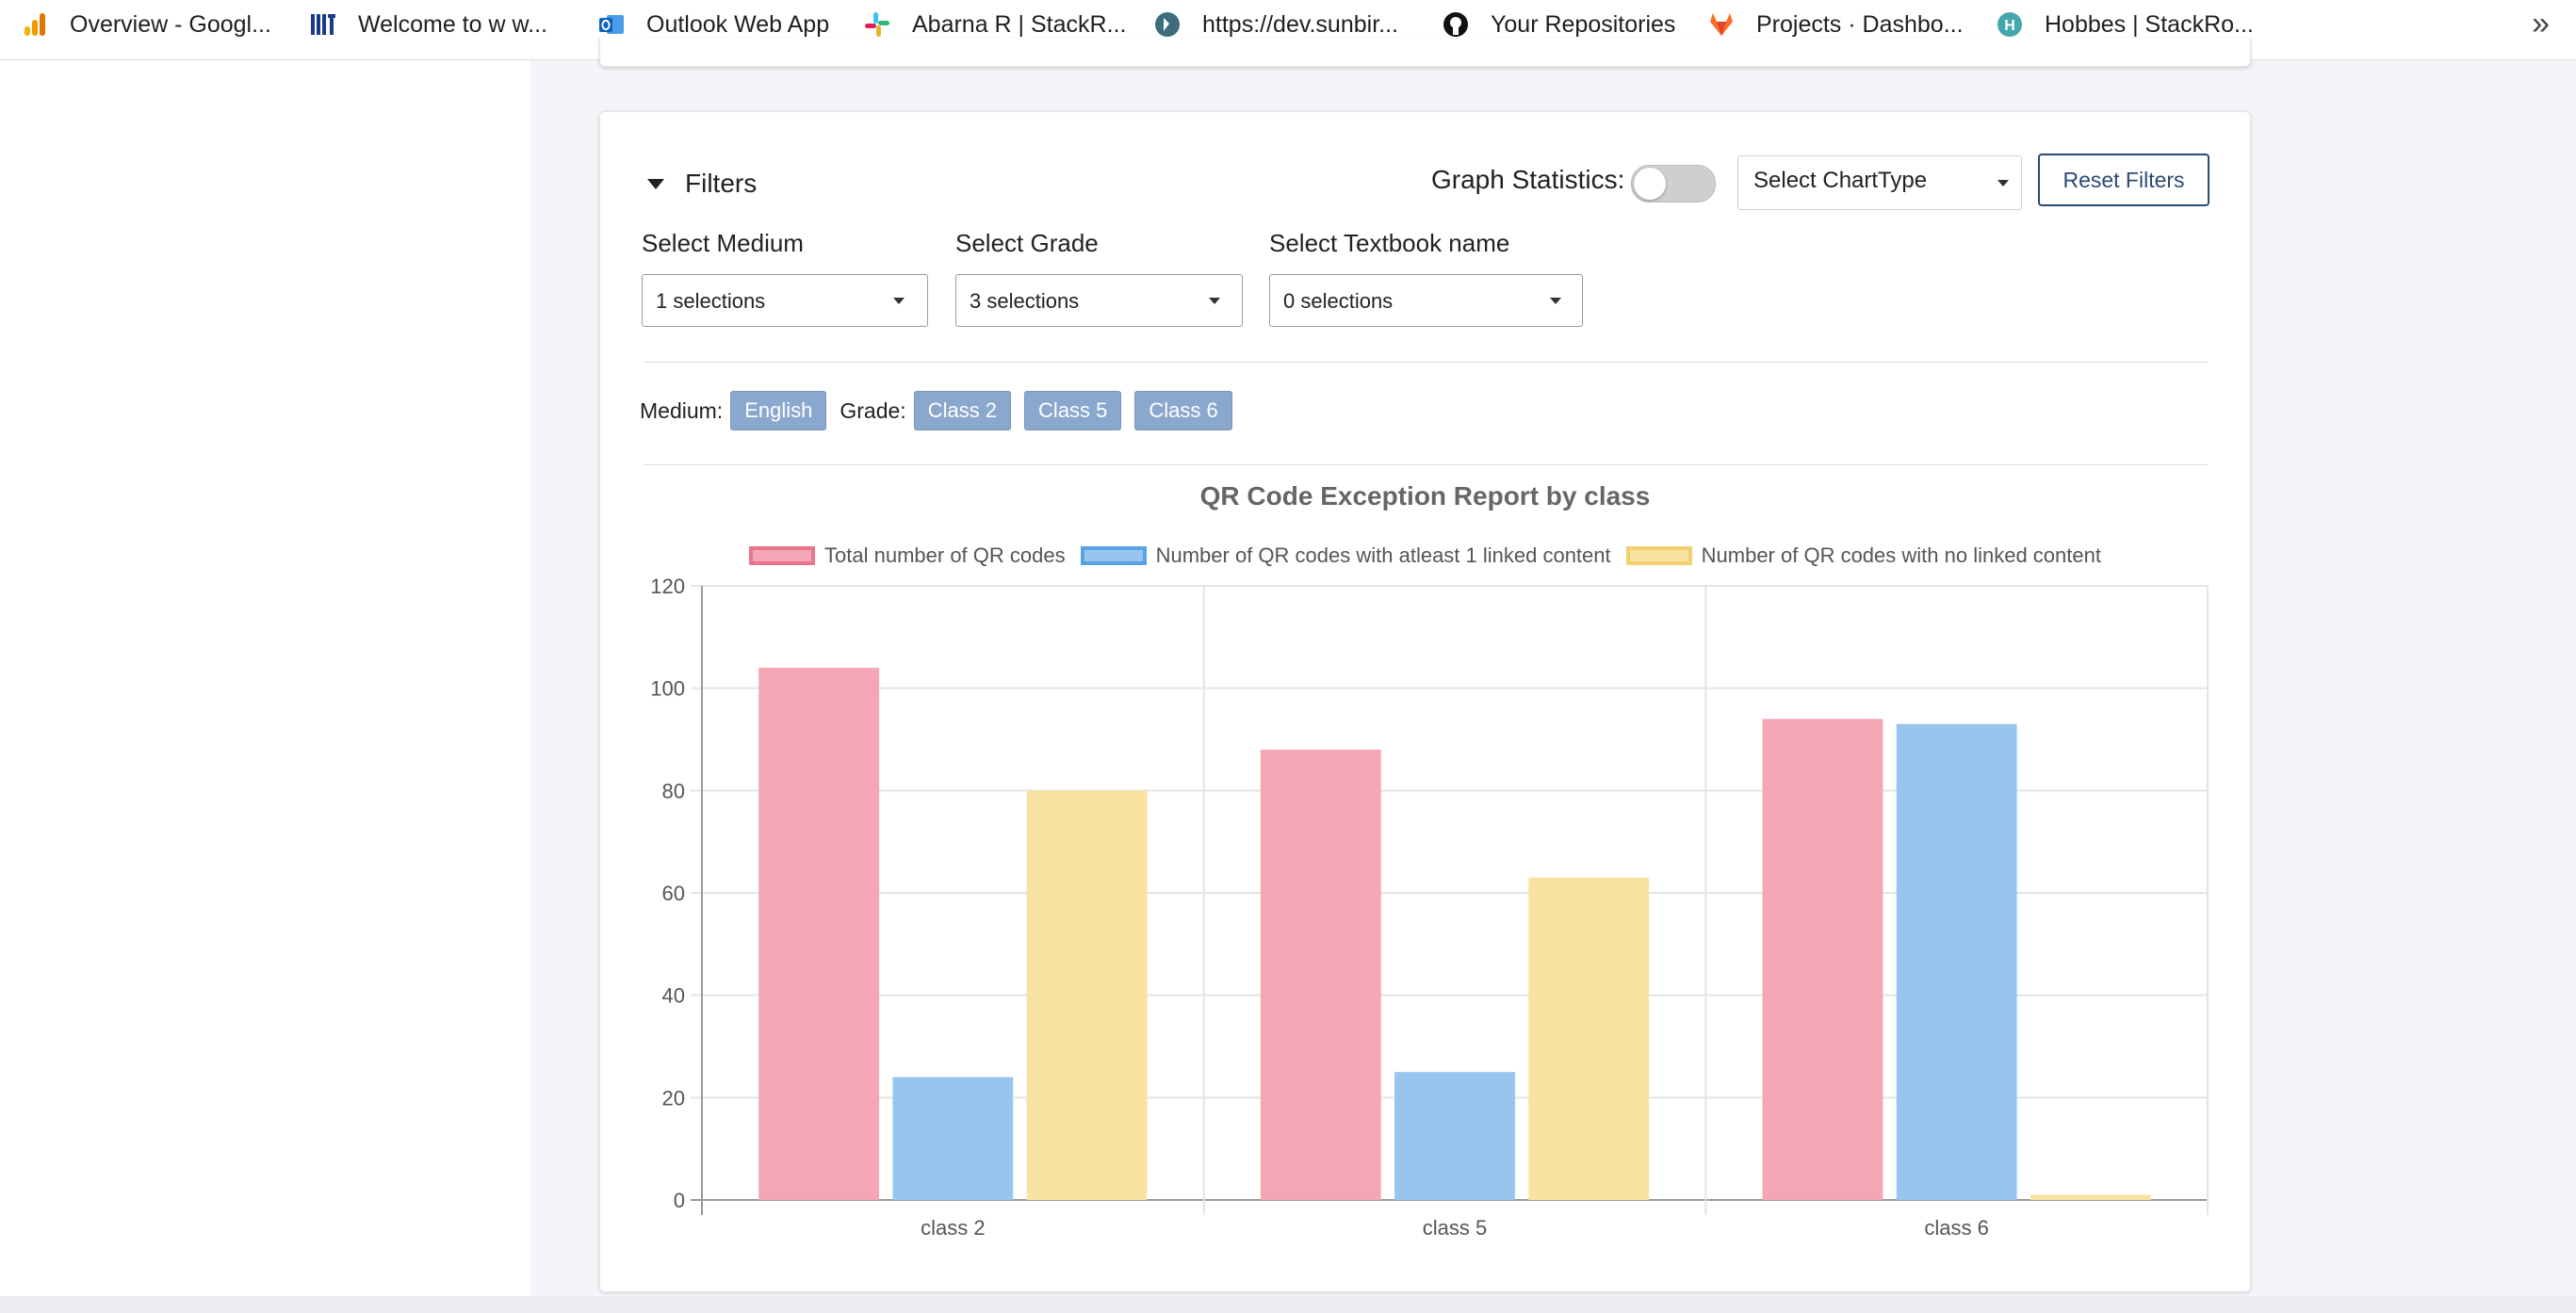 The image size is (2576, 1313). What do you see at coordinates (673, 996) in the screenshot?
I see `y-tick-label: 40` at bounding box center [673, 996].